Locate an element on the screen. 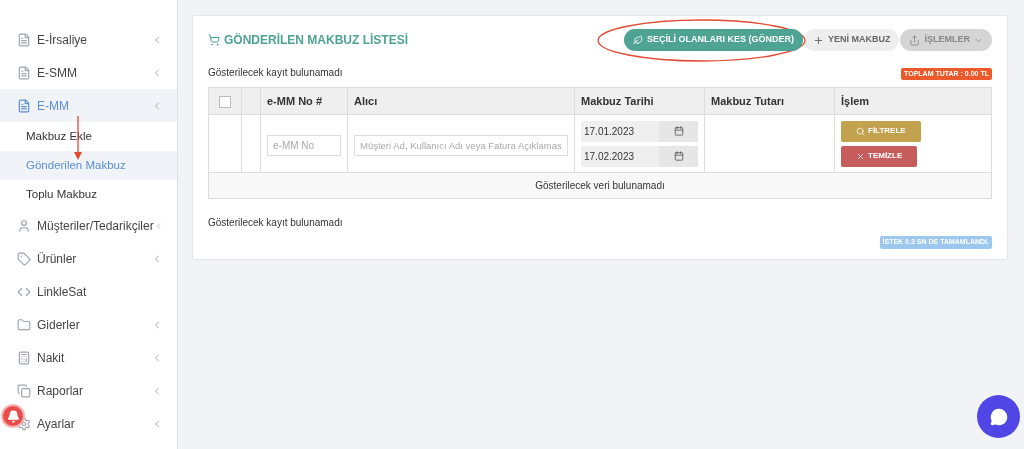  sidebar-item: E-SMM is located at coordinates (88, 72).